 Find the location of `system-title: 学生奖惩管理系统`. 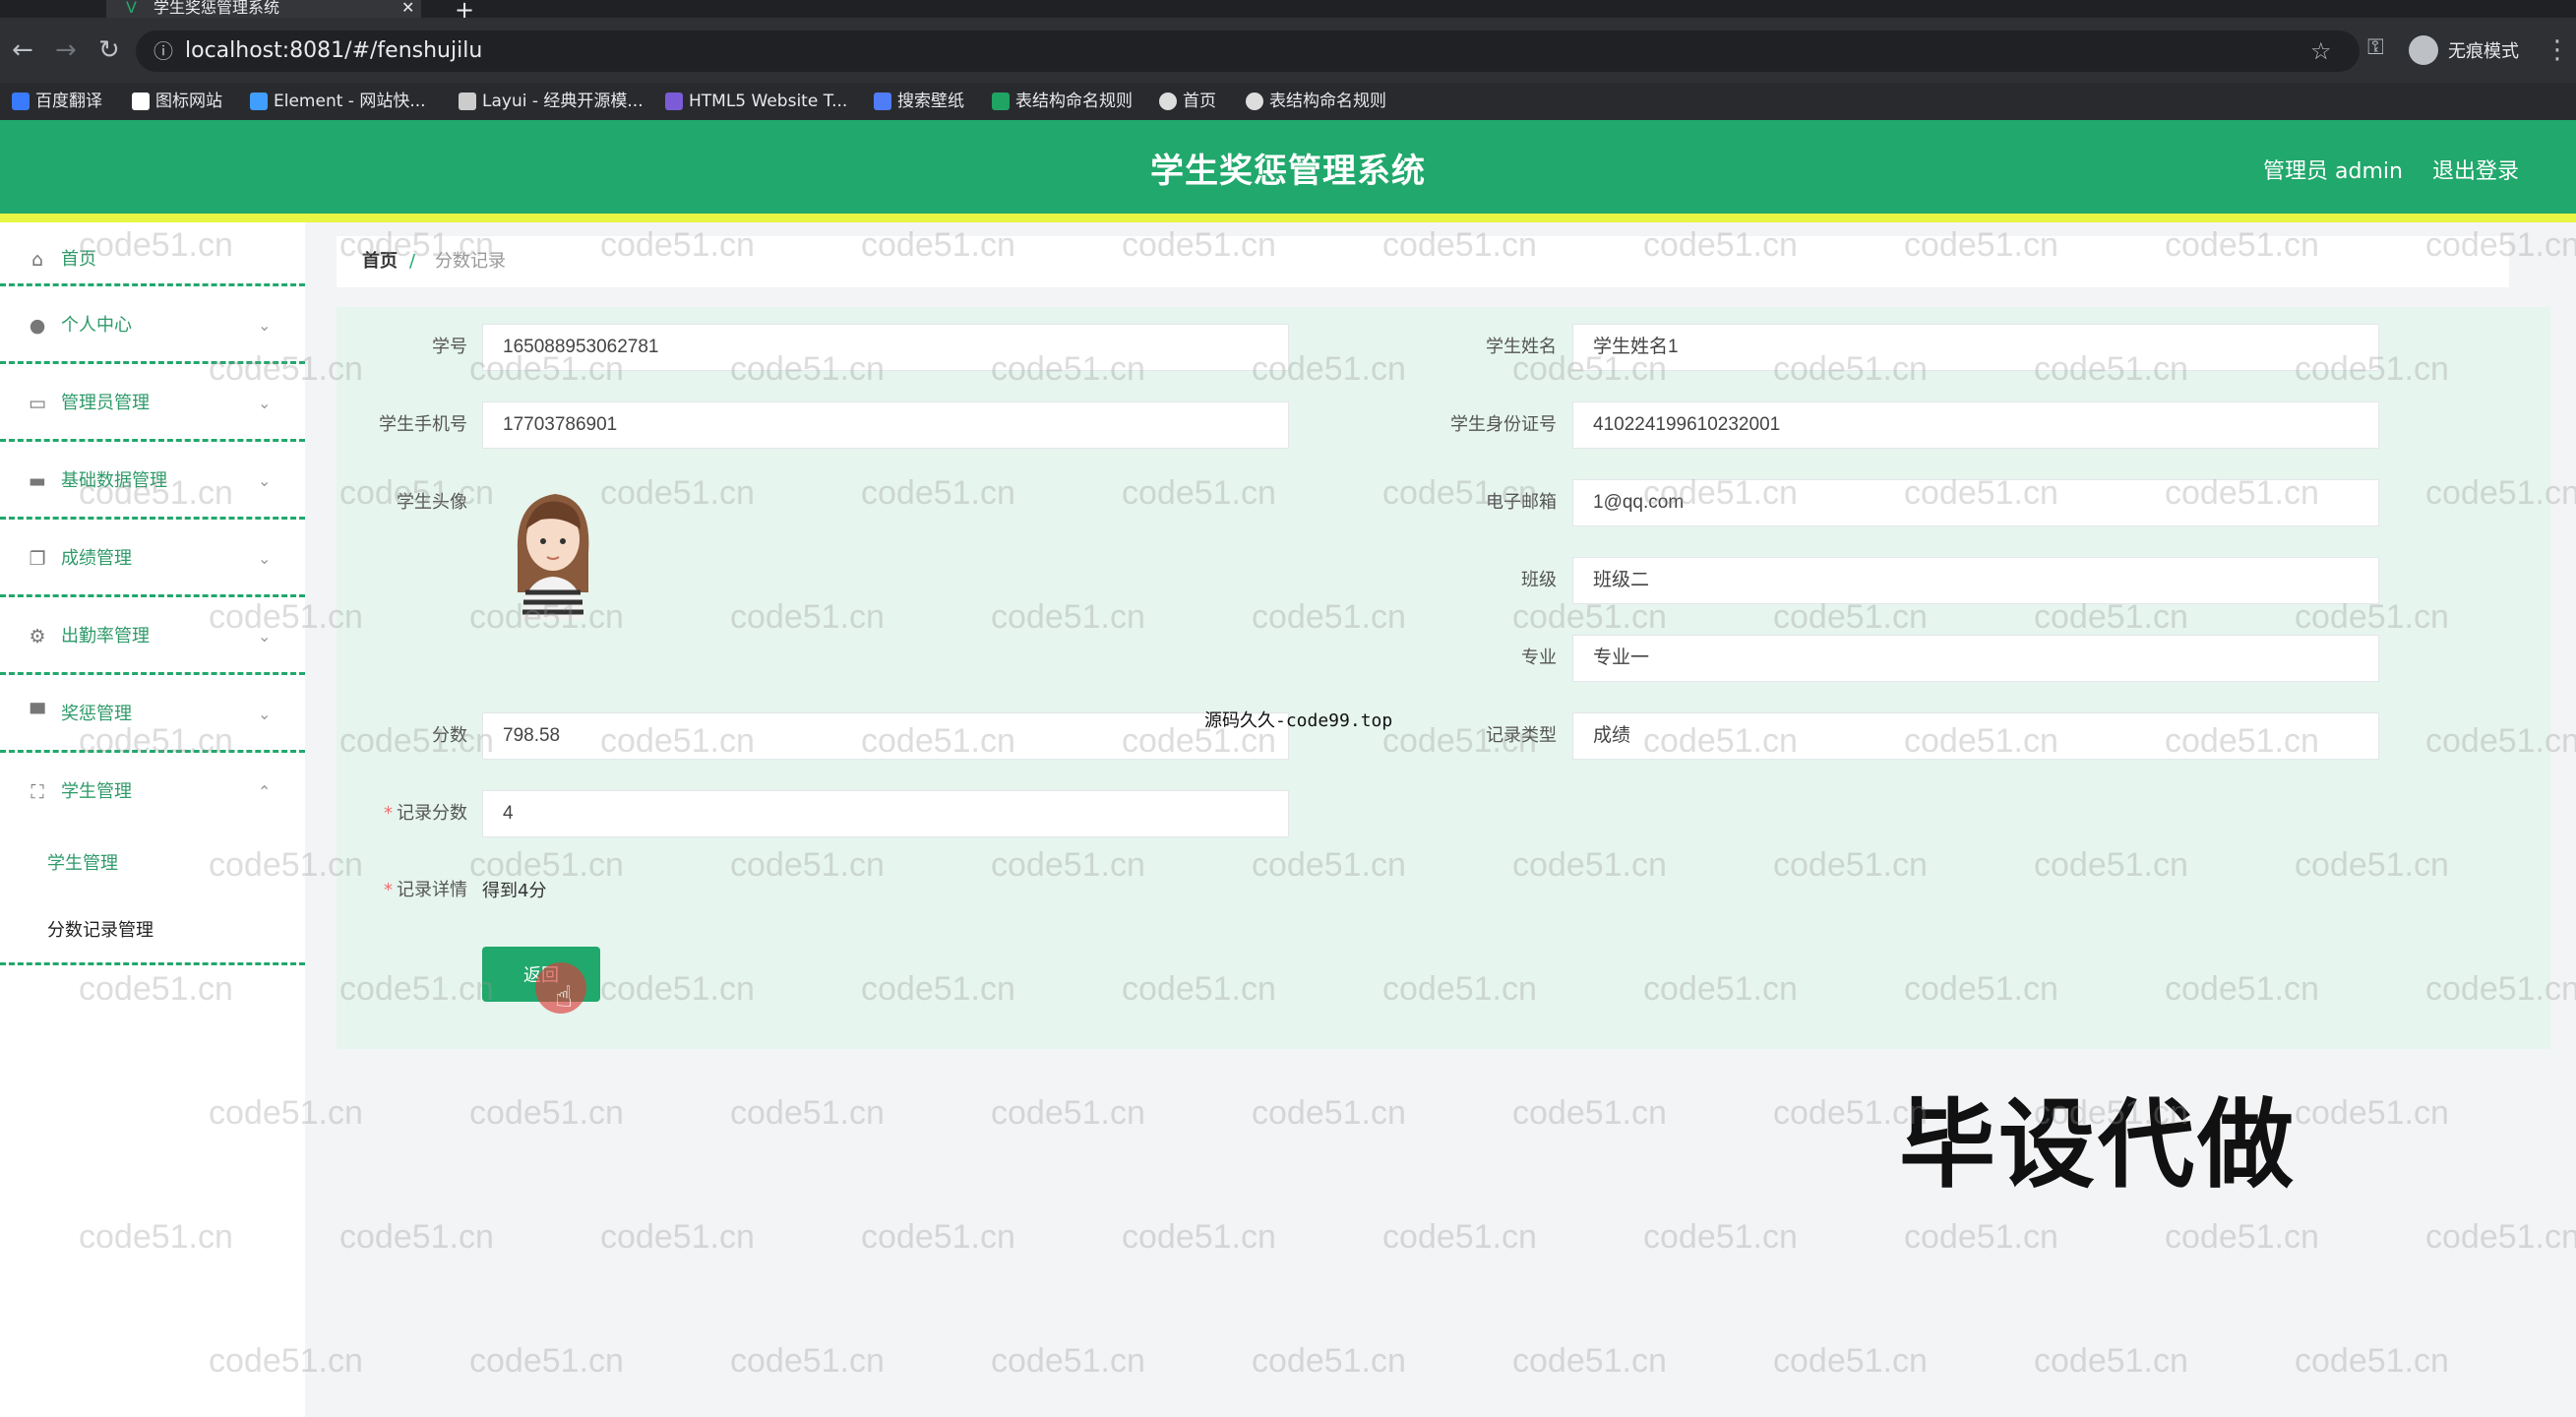

system-title: 学生奖惩管理系统 is located at coordinates (1288, 171).